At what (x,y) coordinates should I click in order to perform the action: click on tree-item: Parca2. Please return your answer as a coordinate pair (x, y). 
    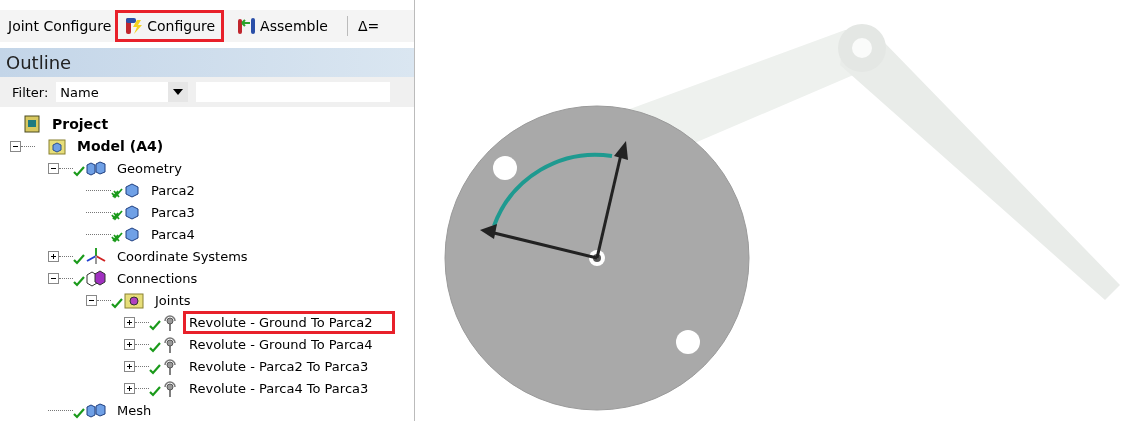
    Looking at the image, I should click on (173, 190).